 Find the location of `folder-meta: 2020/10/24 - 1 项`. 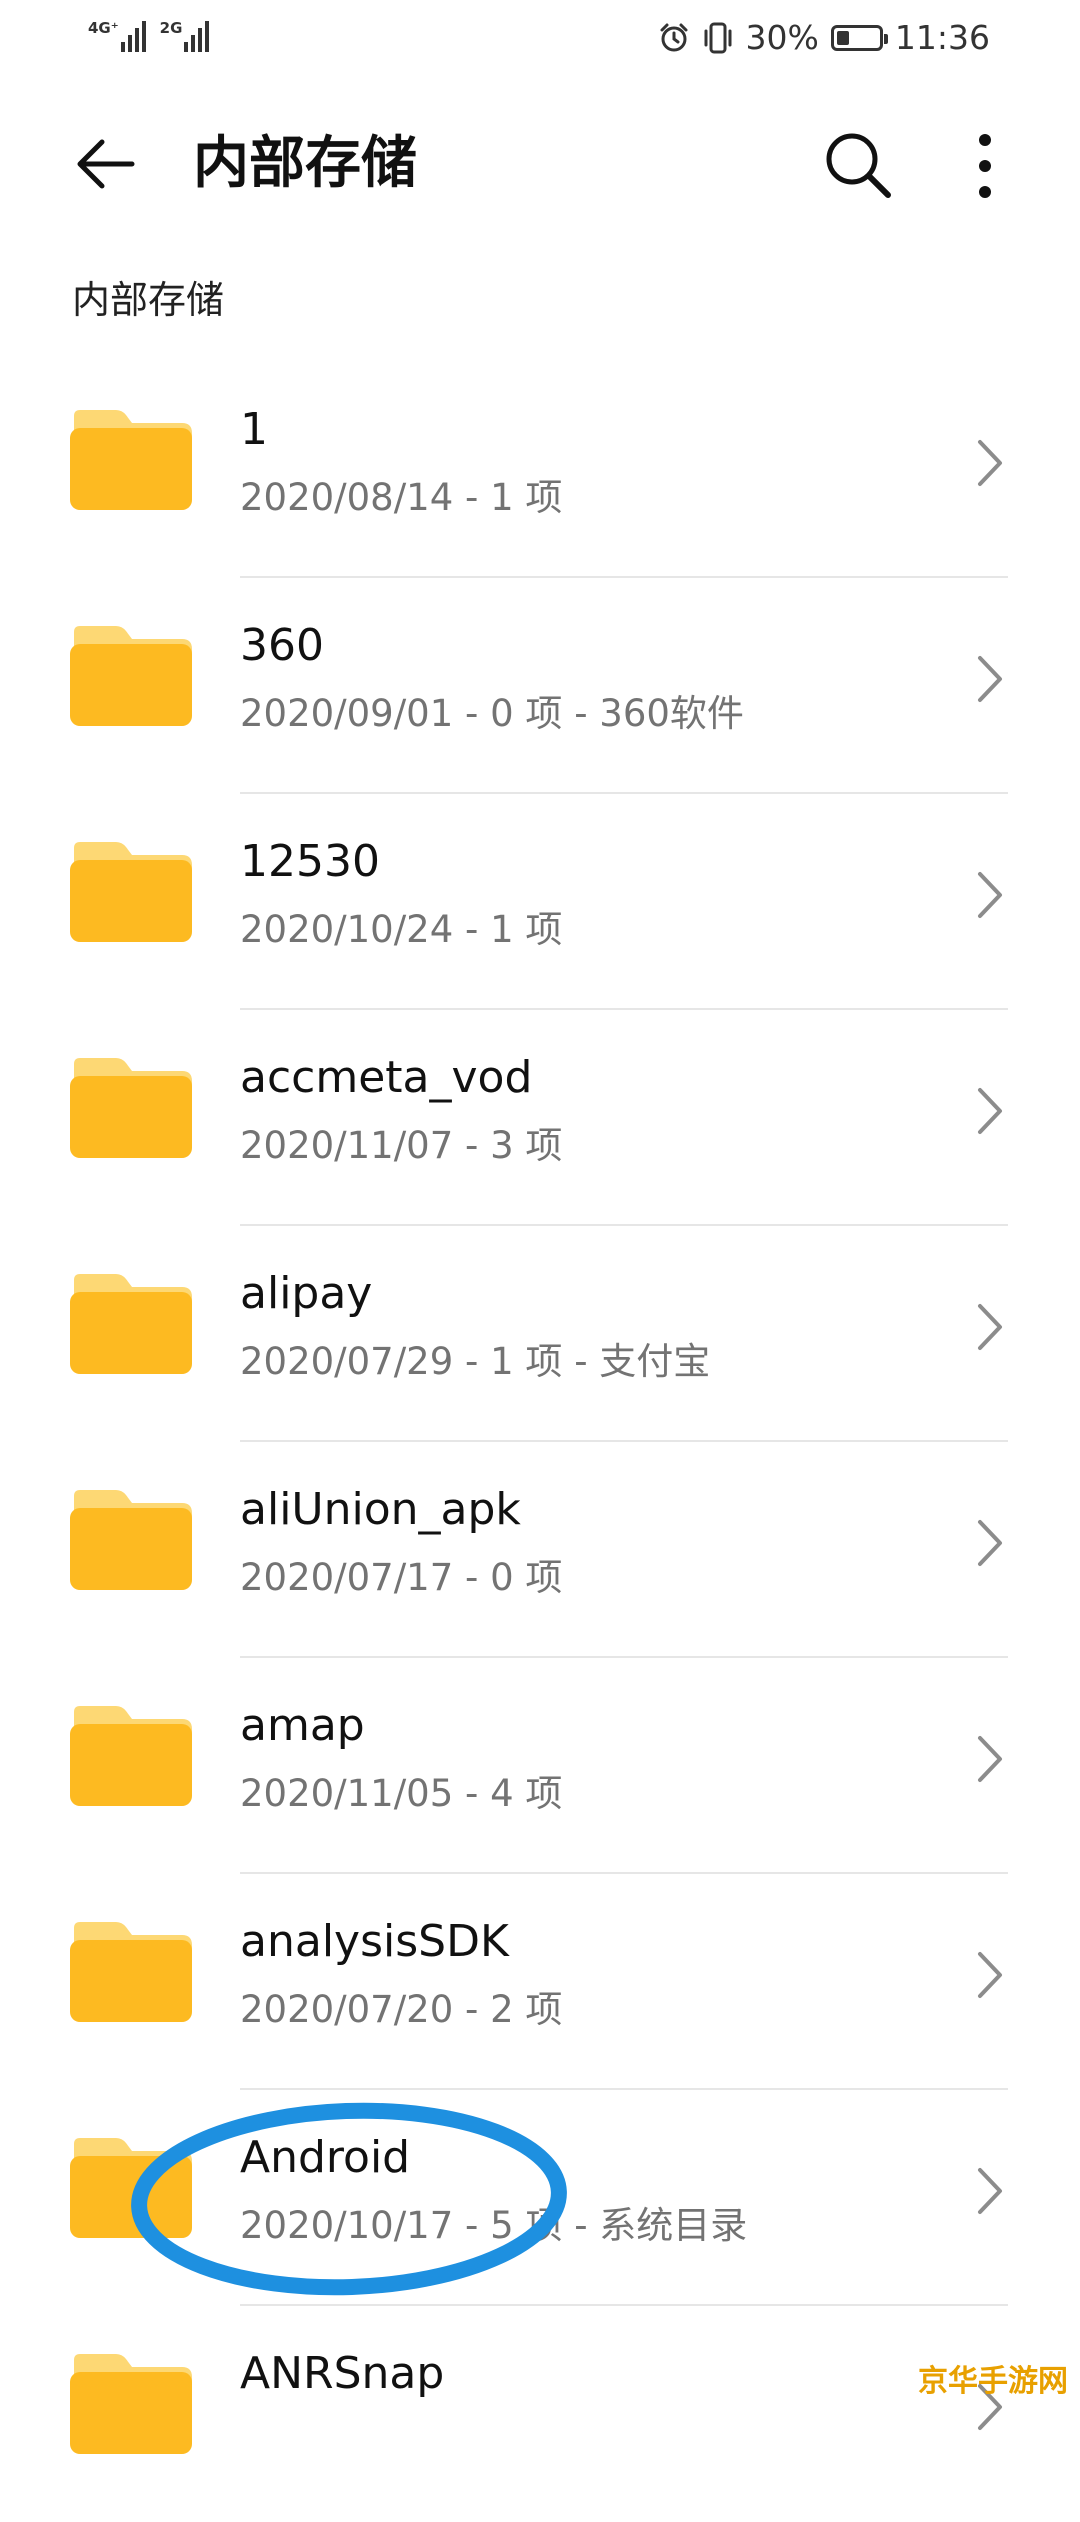

folder-meta: 2020/10/24 - 1 项 is located at coordinates (401, 929).